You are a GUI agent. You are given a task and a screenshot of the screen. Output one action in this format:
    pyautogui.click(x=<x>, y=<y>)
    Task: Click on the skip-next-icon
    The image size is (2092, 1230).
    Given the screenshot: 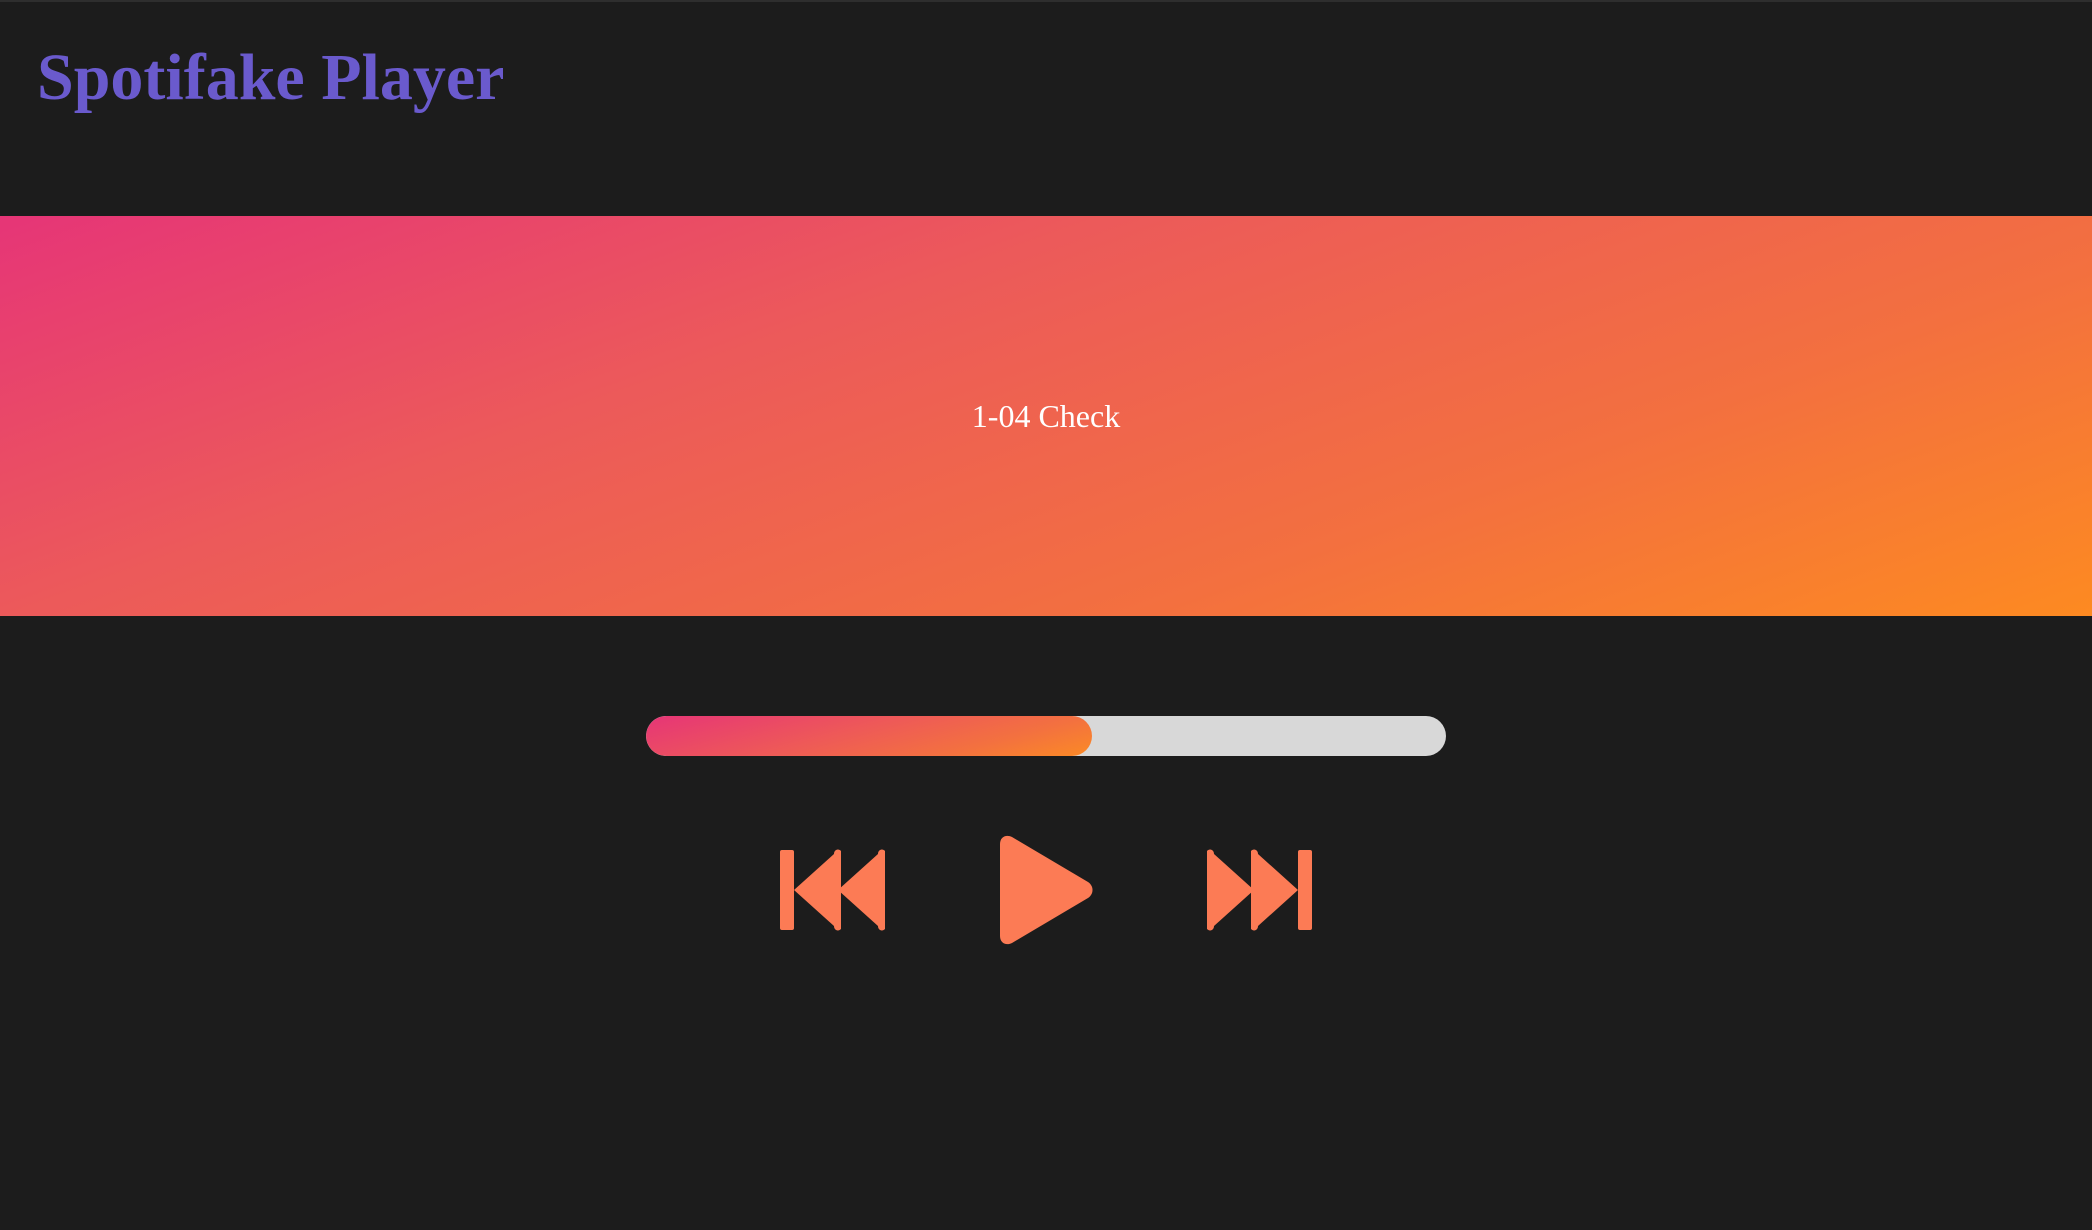 What is the action you would take?
    pyautogui.click(x=1259, y=890)
    